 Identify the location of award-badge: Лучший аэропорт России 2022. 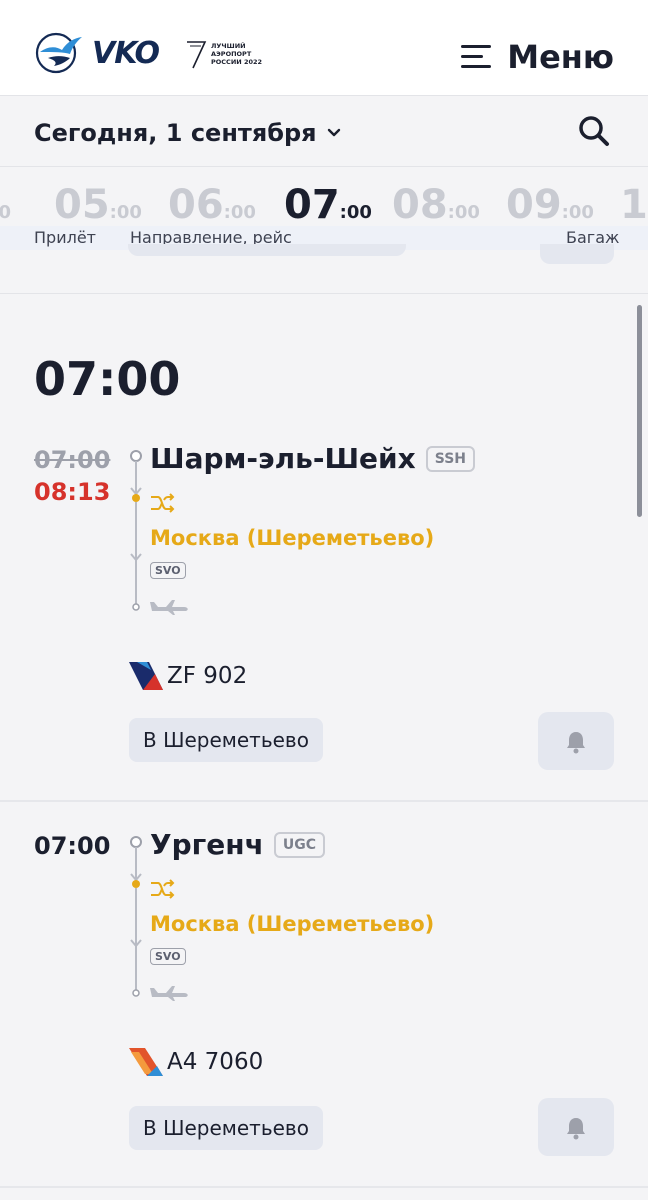
(228, 54).